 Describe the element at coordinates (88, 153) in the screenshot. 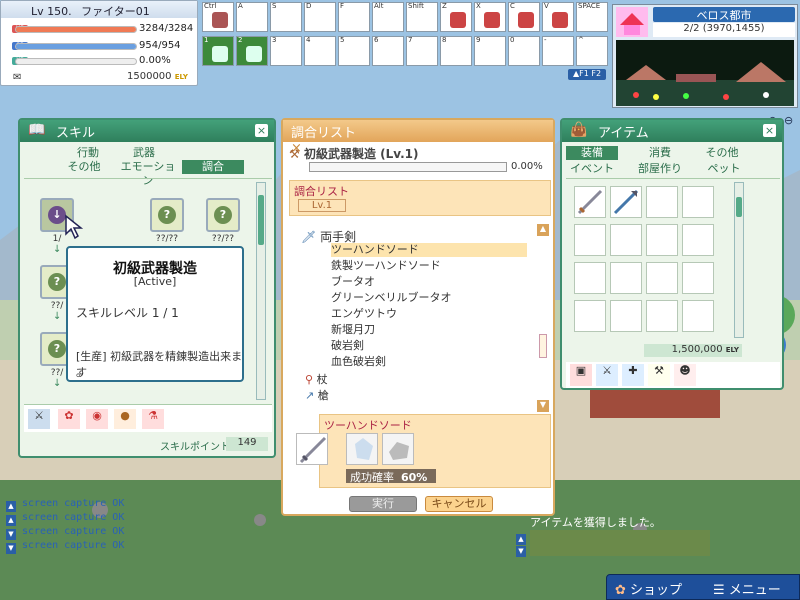

I see `tab-action: 行動` at that location.